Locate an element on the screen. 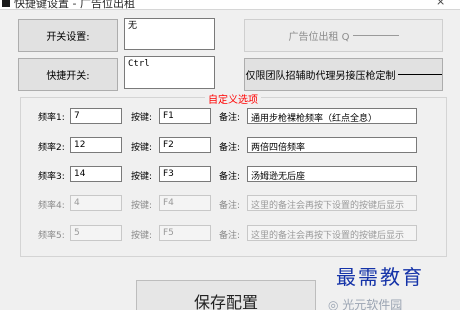 This screenshot has width=460, height=310. frequency-input: 7 is located at coordinates (96, 116).